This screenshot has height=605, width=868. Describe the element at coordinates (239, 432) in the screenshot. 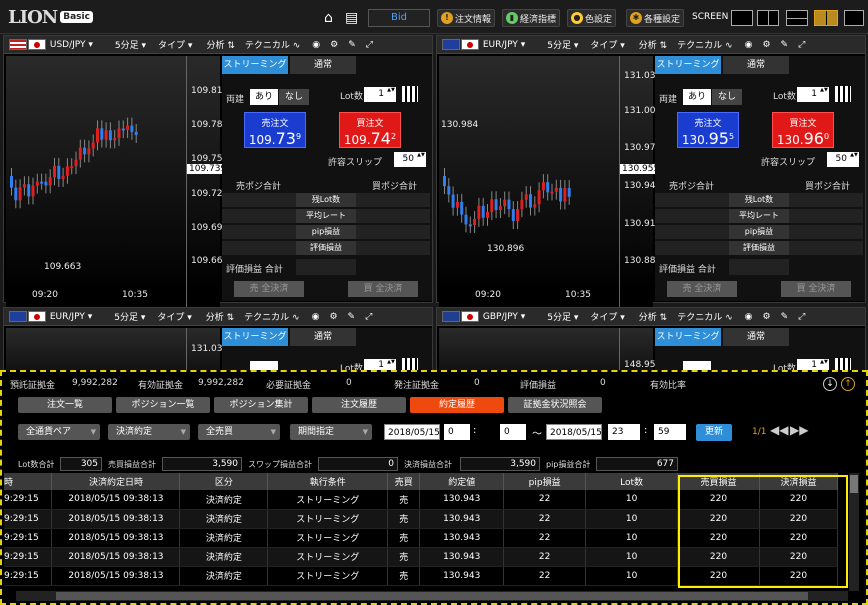

I see `side-filter-select: 全売買` at that location.